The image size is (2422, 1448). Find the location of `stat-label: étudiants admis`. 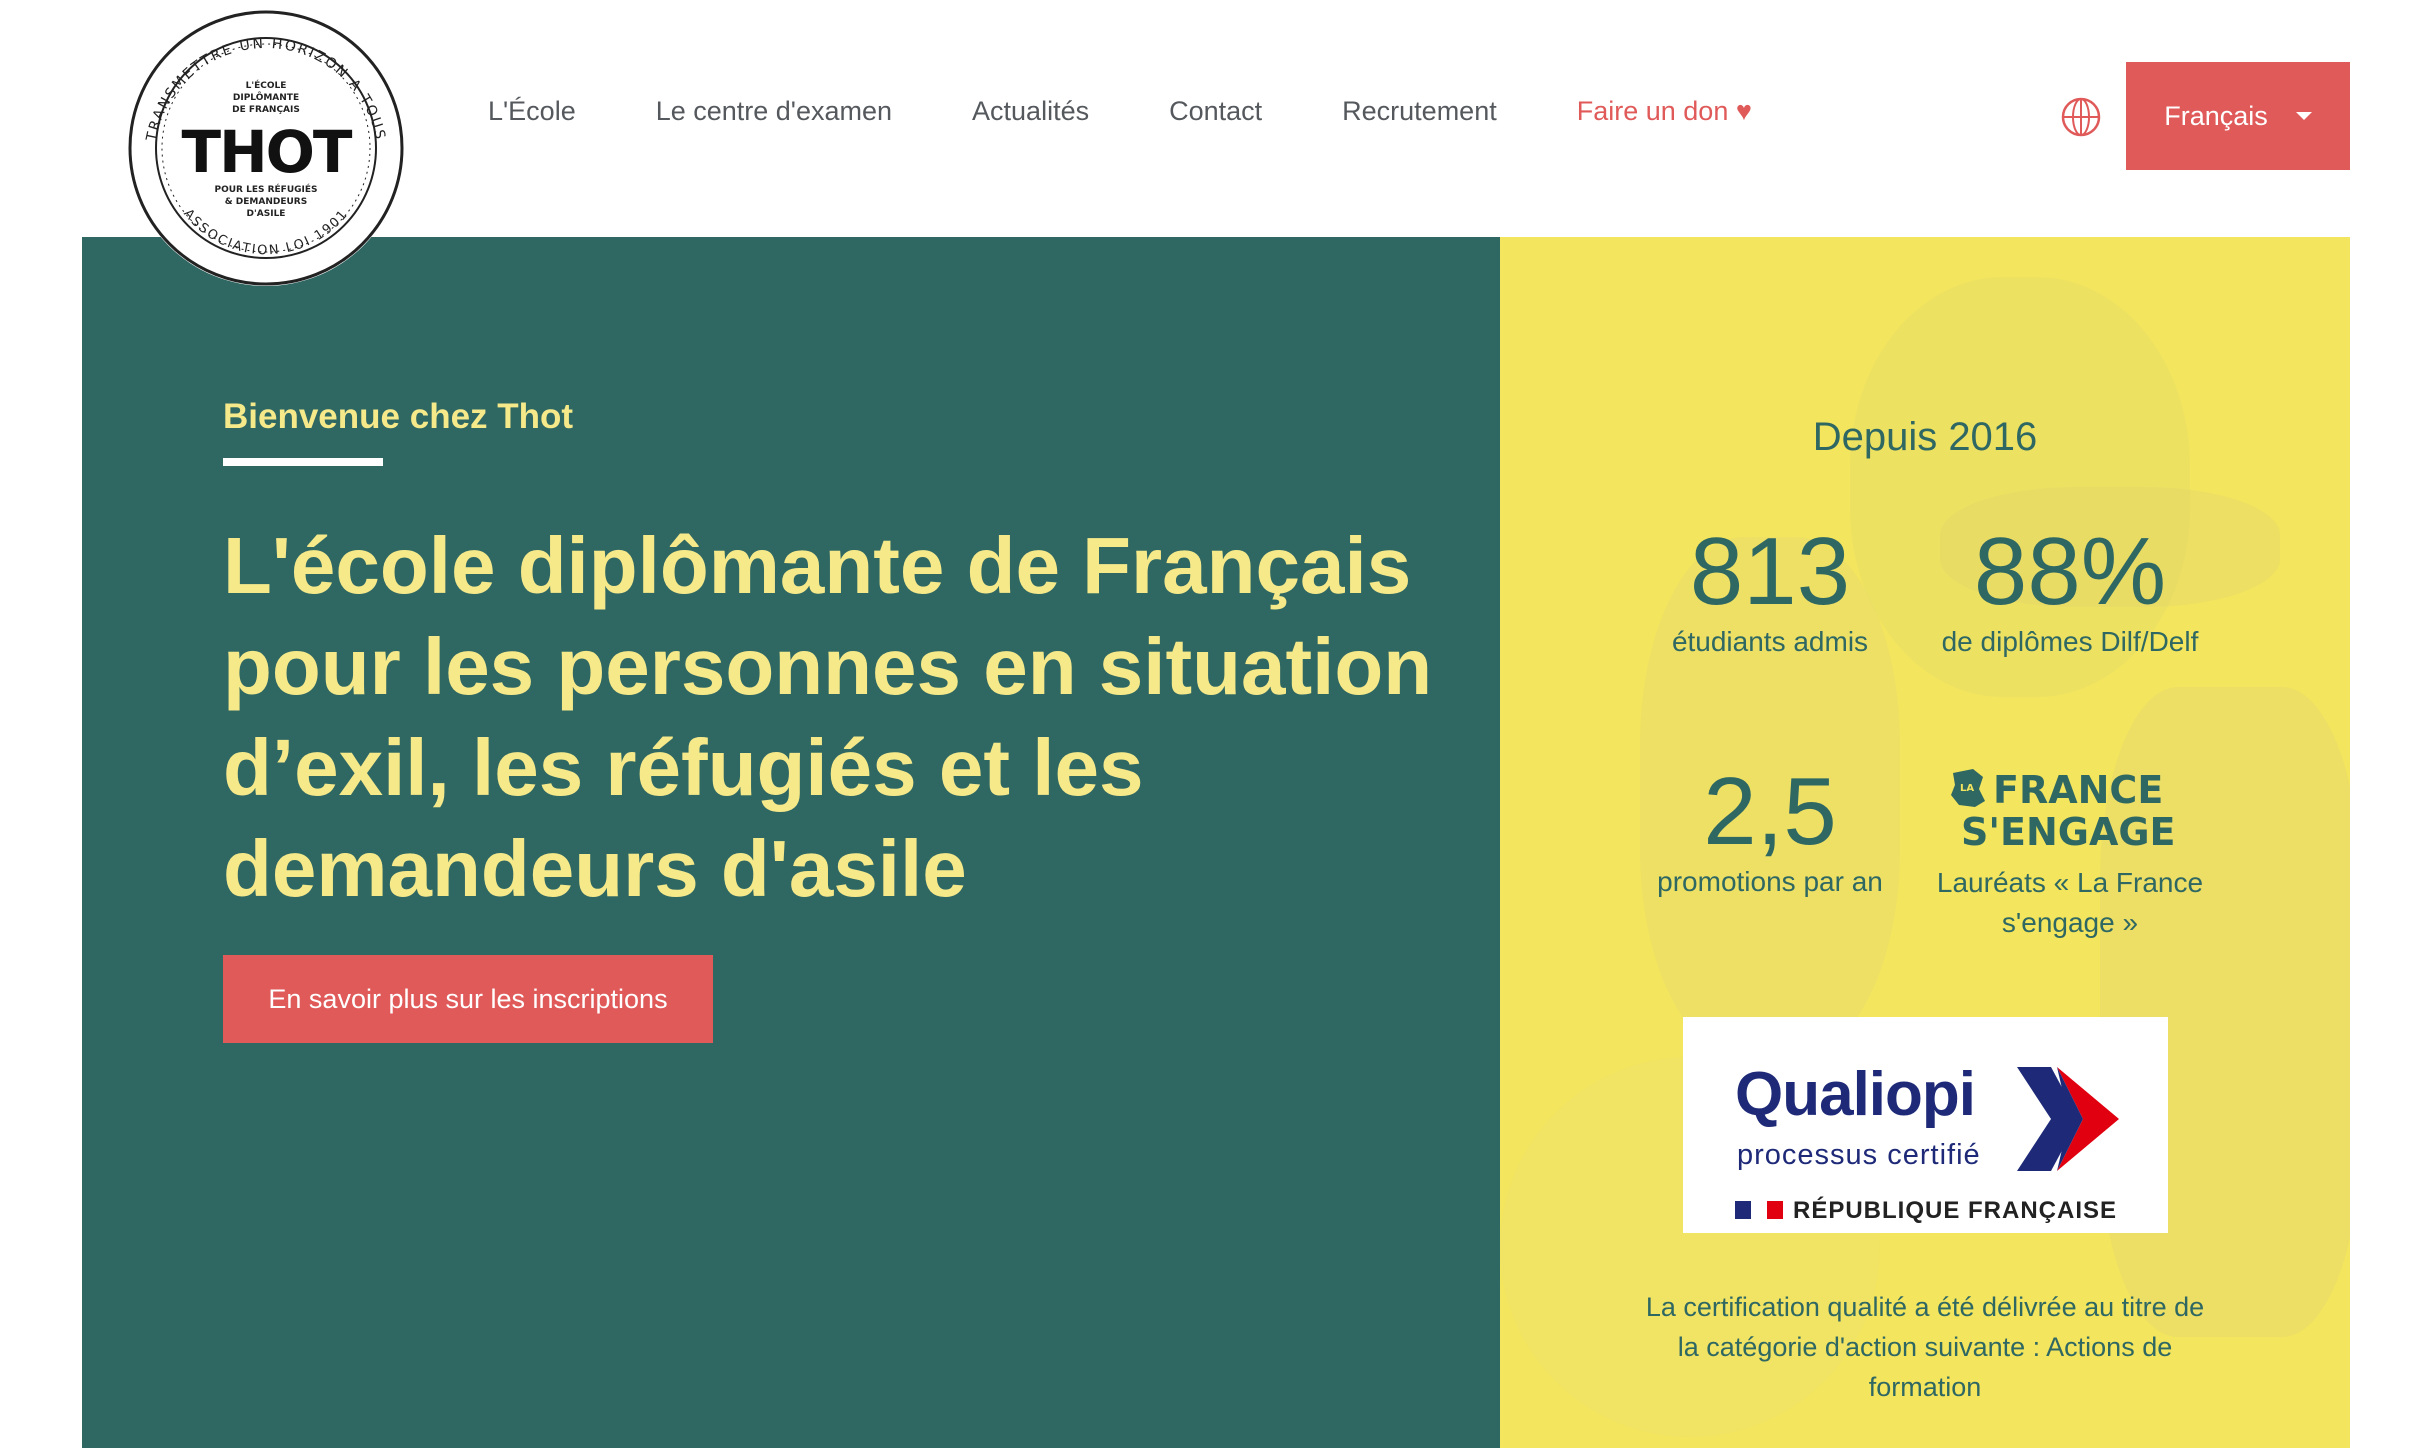

stat-label: étudiants admis is located at coordinates (1770, 641).